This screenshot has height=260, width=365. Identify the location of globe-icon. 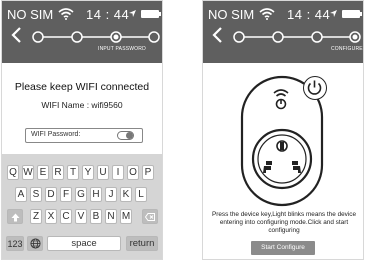
(35, 243).